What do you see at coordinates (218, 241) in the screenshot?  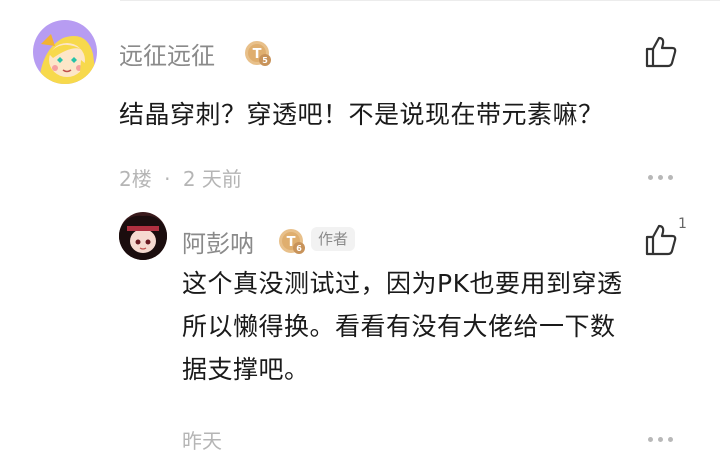 I see `reply-username: 阿彭呐` at bounding box center [218, 241].